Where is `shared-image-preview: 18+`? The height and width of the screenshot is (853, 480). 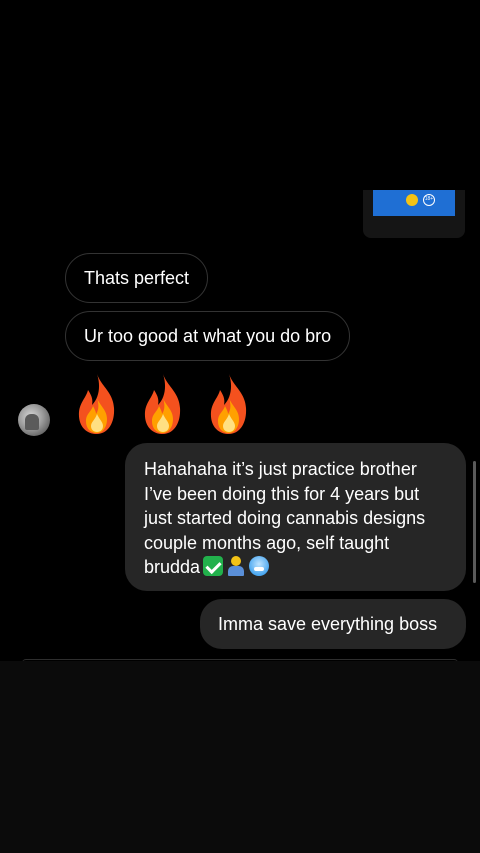
shared-image-preview: 18+ is located at coordinates (414, 203).